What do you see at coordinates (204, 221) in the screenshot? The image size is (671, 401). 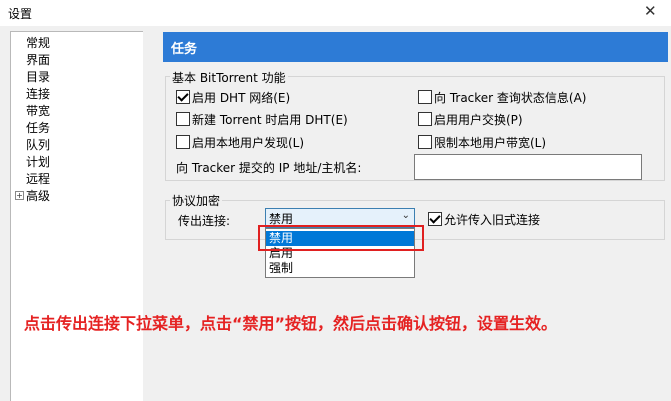 I see `outgoing-connection-label: 传出连接:` at bounding box center [204, 221].